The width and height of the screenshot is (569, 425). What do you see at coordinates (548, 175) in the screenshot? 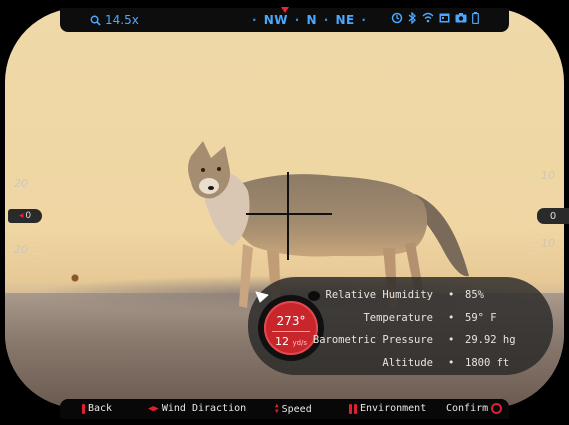
I see `right-scale-top: 10` at bounding box center [548, 175].